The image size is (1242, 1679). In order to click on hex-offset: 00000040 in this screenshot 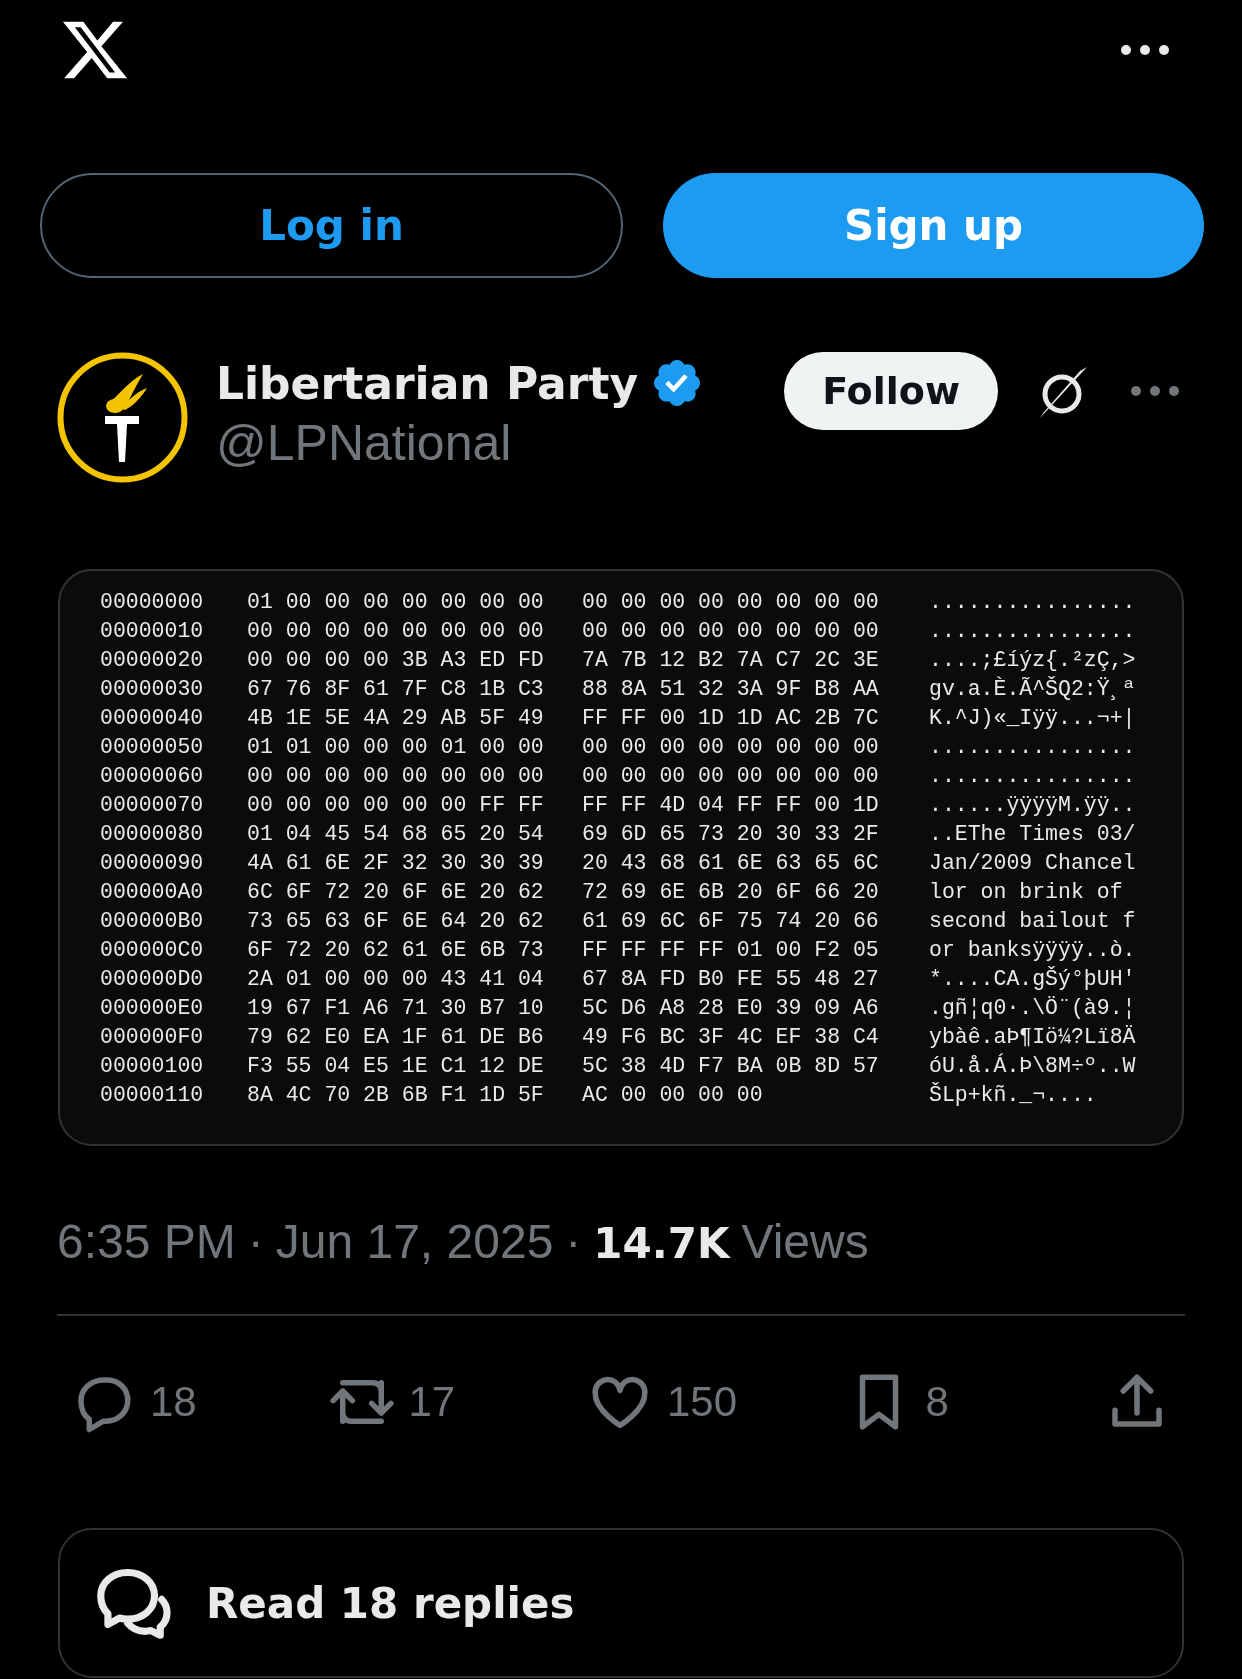, I will do `click(152, 718)`.